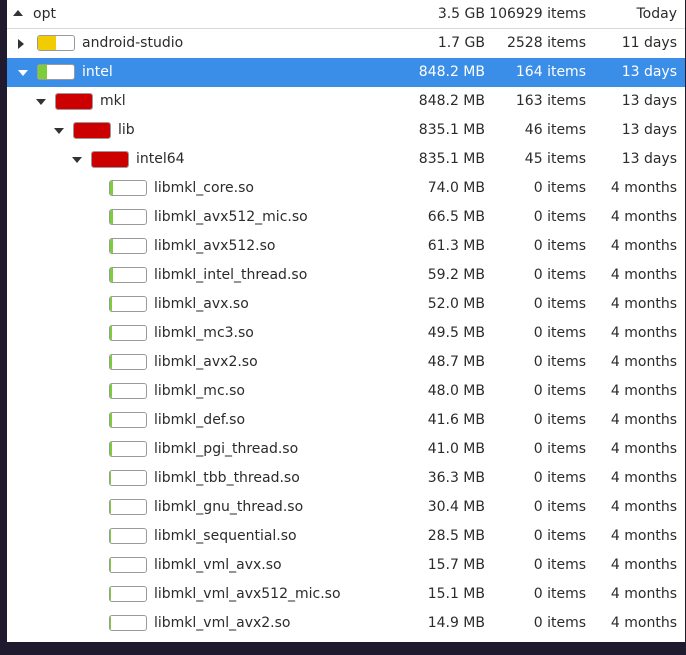  I want to click on root-folder-name: opt, so click(44, 14).